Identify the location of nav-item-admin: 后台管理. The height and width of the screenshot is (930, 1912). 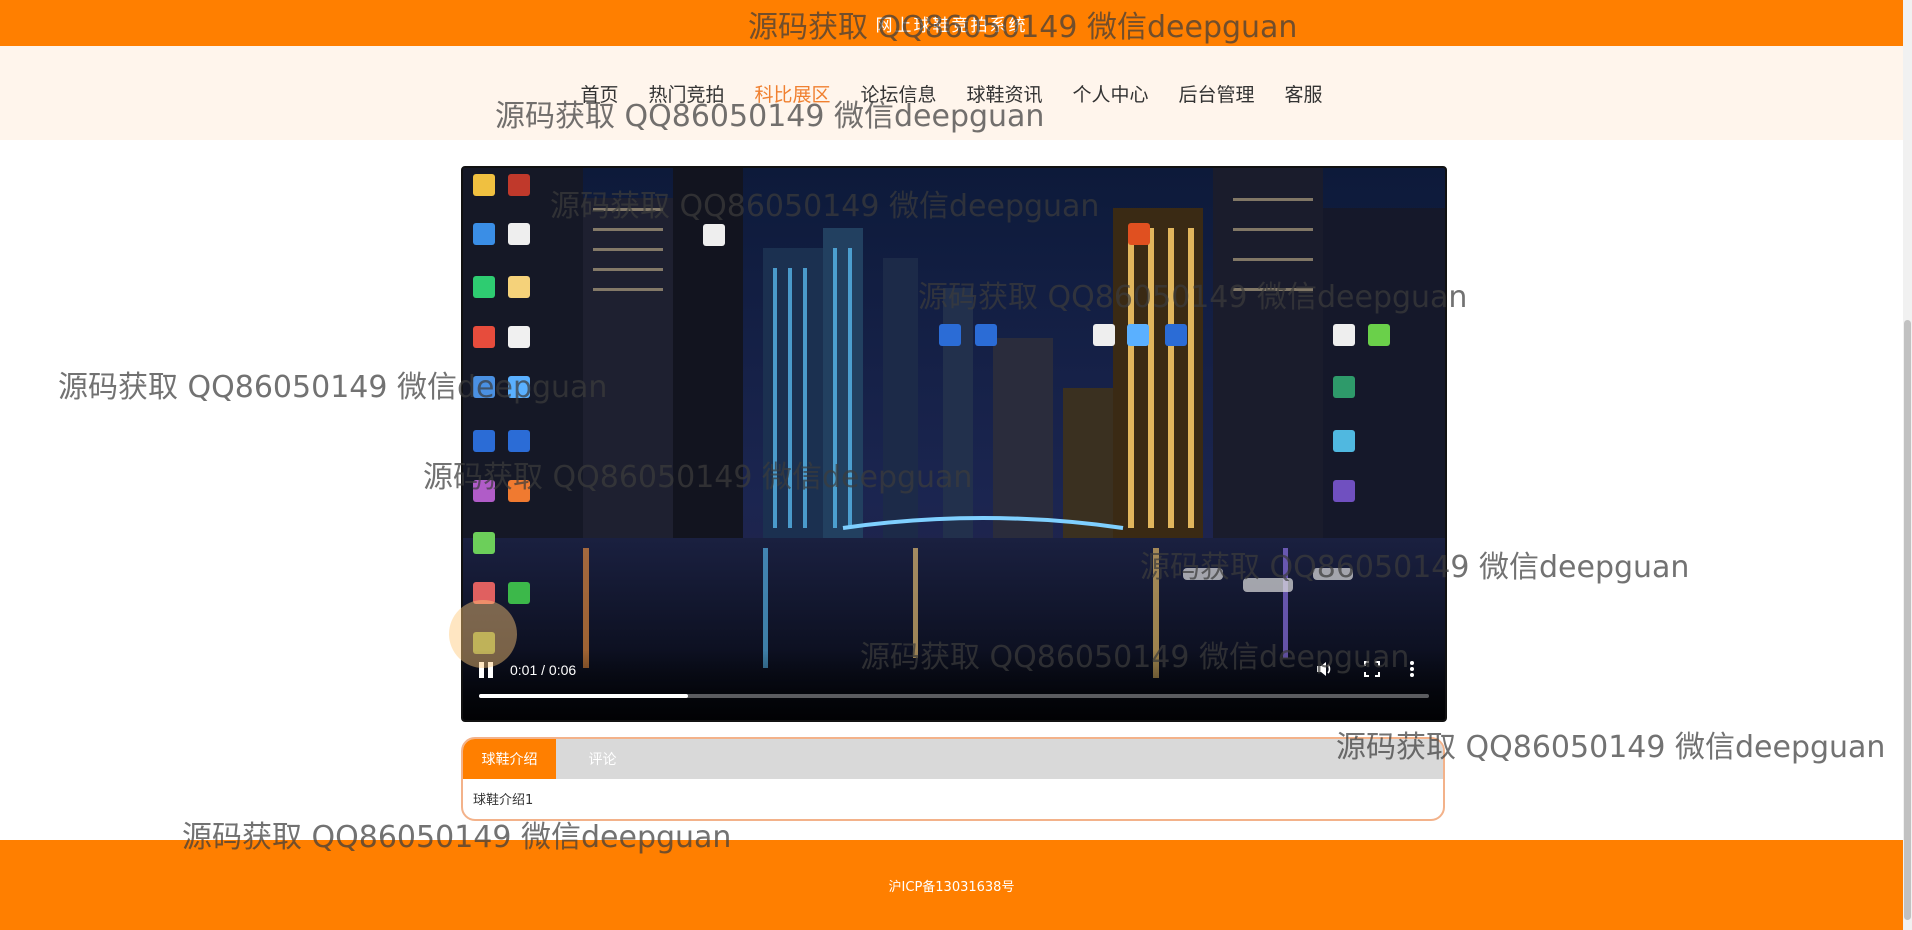
(1217, 93).